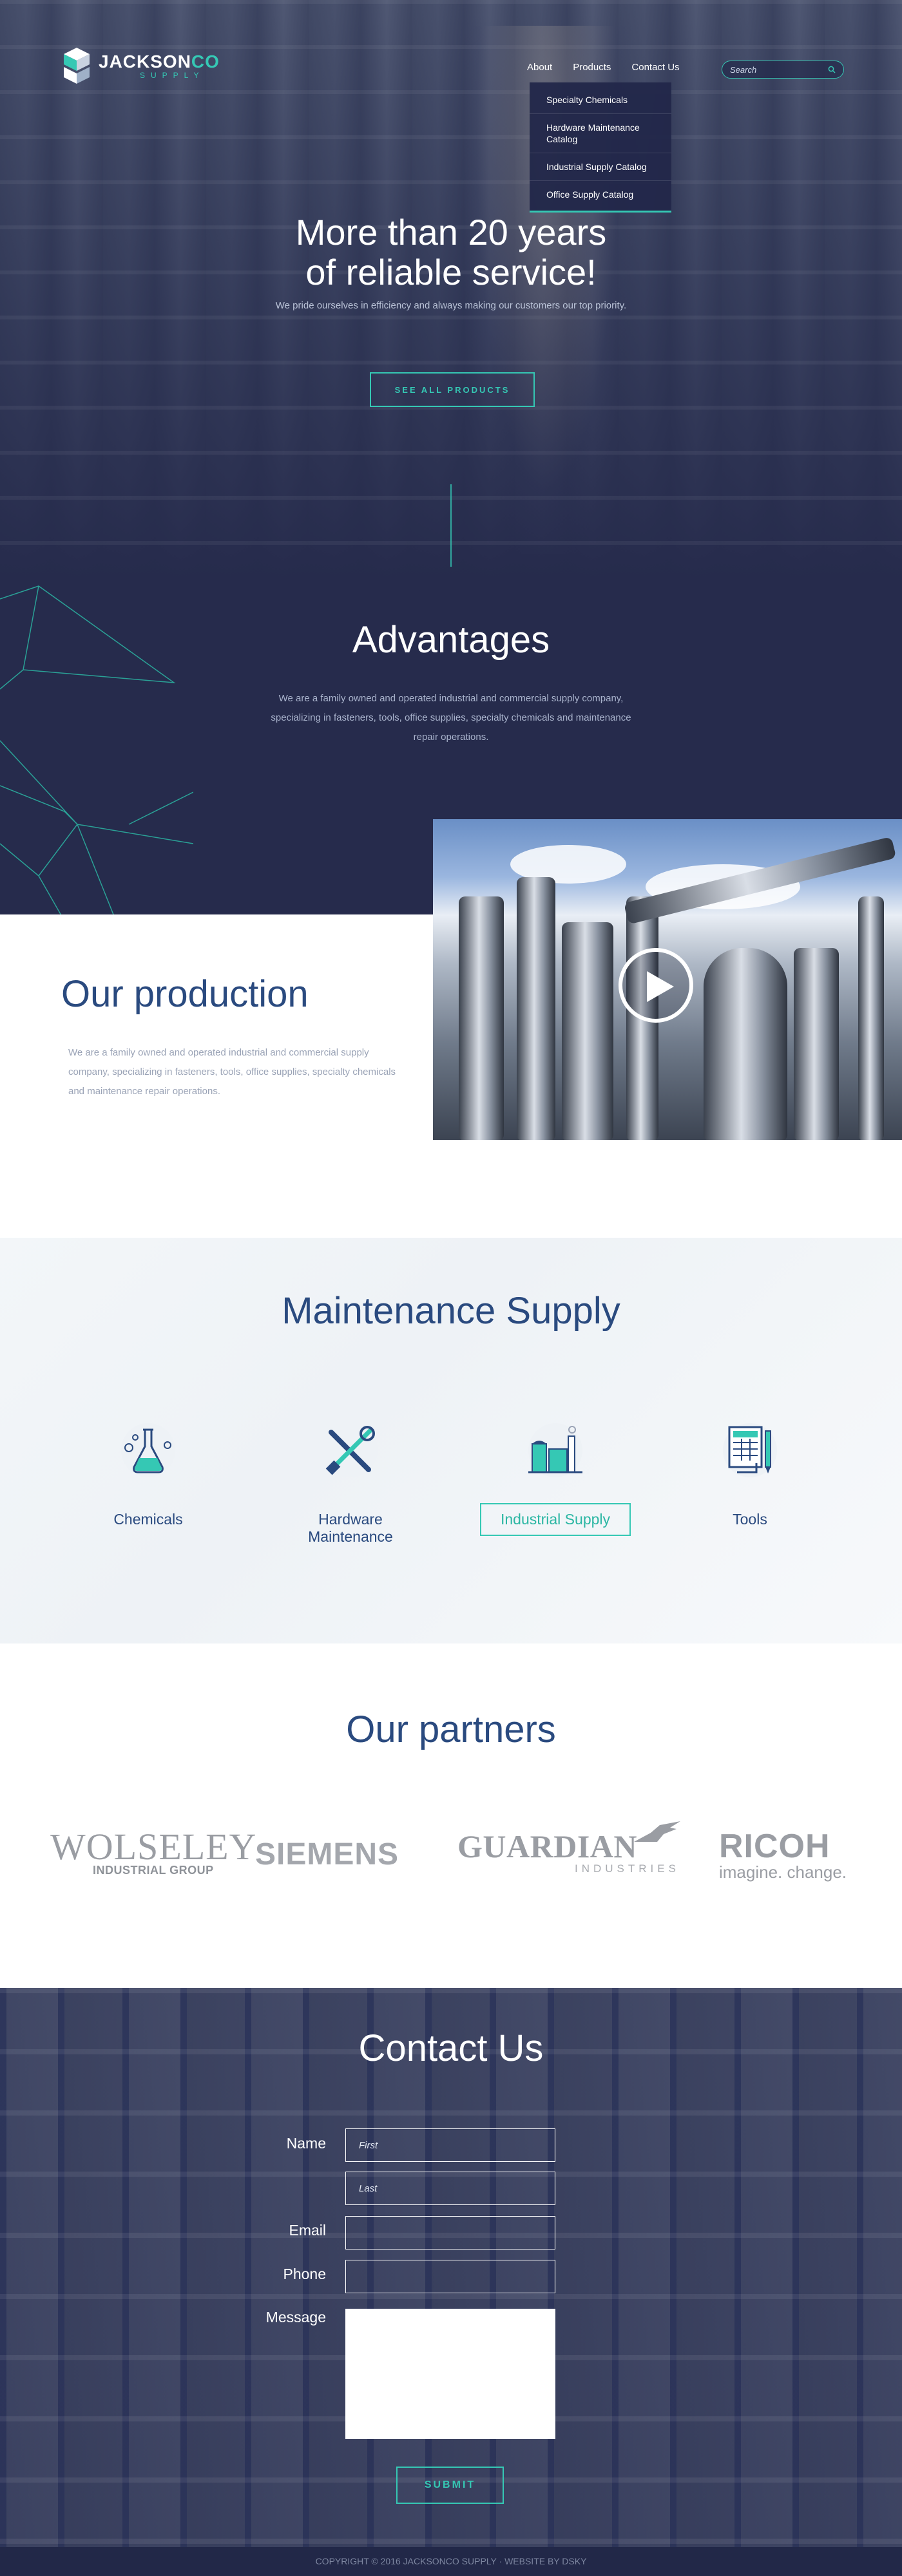 The image size is (902, 2576). What do you see at coordinates (600, 167) in the screenshot?
I see `dropdown-item-industrial-catalog: Industrial Supply Catalog` at bounding box center [600, 167].